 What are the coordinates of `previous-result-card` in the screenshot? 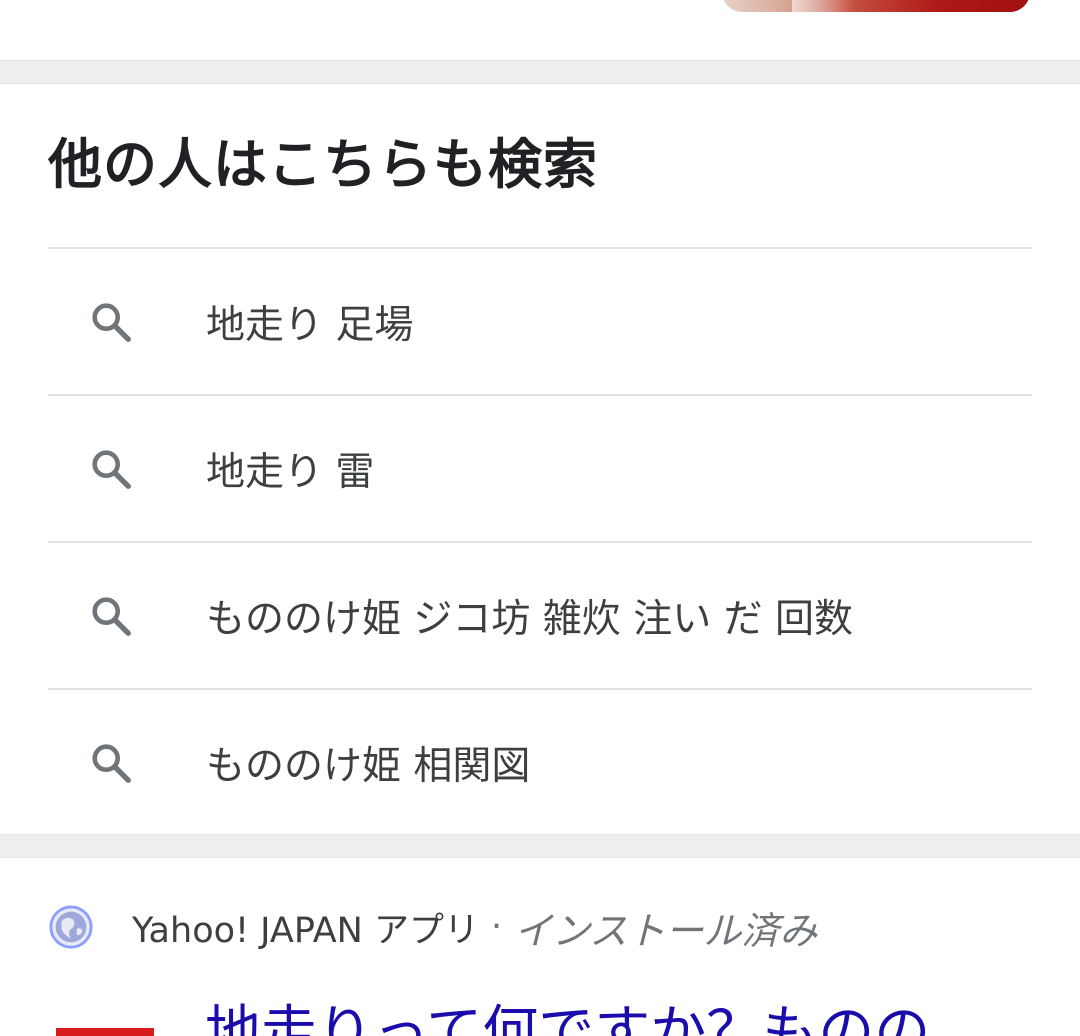 It's located at (540, 30).